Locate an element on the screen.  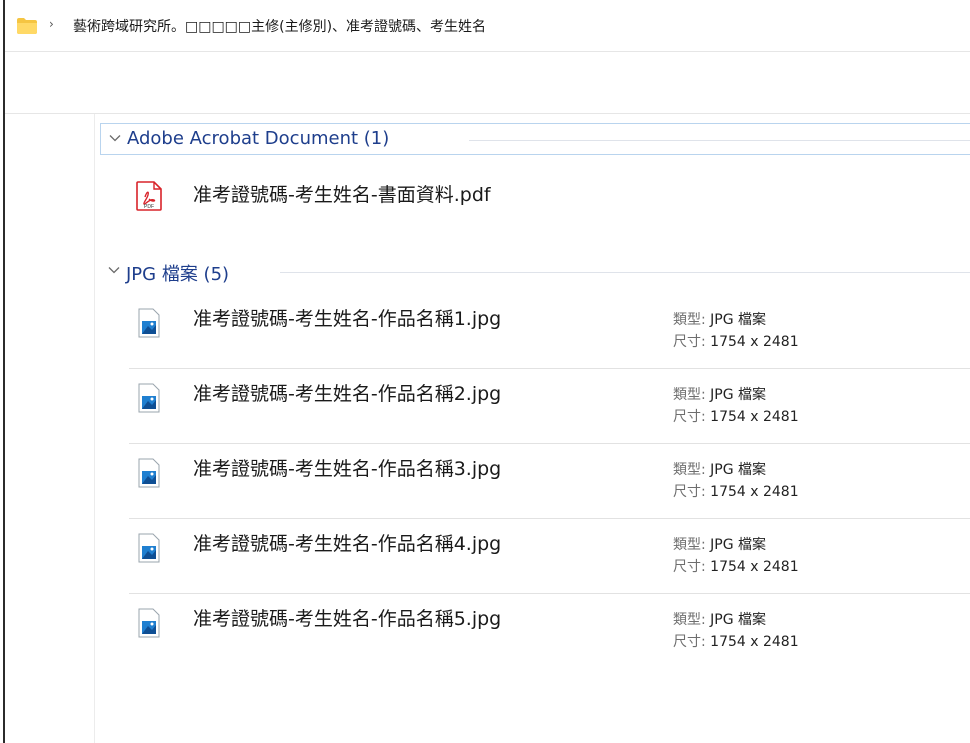
file-name: 准考證號碼-考生姓名-作品名稱2.jpg is located at coordinates (347, 394).